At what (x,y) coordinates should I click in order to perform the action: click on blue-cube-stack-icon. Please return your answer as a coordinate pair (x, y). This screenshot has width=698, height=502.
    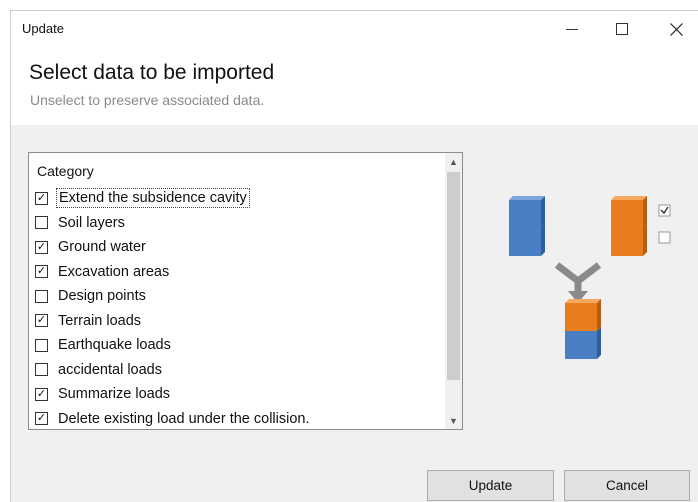
    Looking at the image, I should click on (527, 226).